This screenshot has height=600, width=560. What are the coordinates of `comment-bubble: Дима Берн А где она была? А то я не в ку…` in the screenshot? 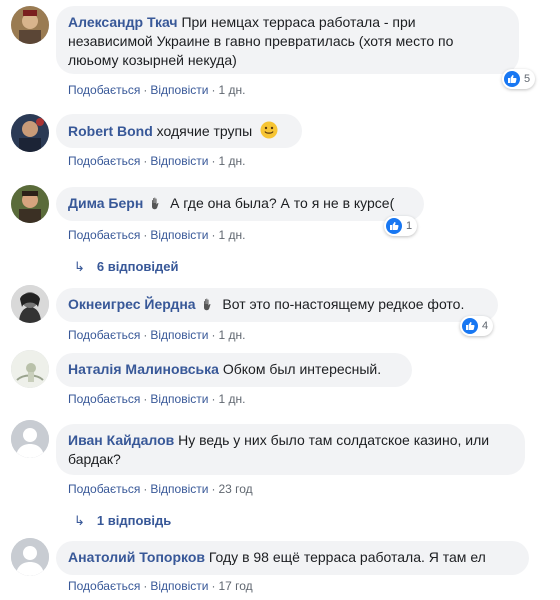 It's located at (240, 204).